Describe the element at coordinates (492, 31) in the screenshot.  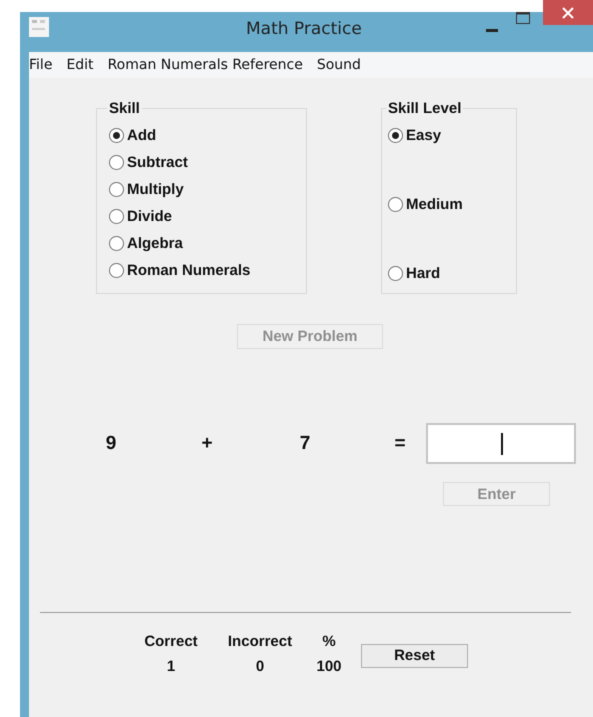
I see `minimize-icon` at that location.